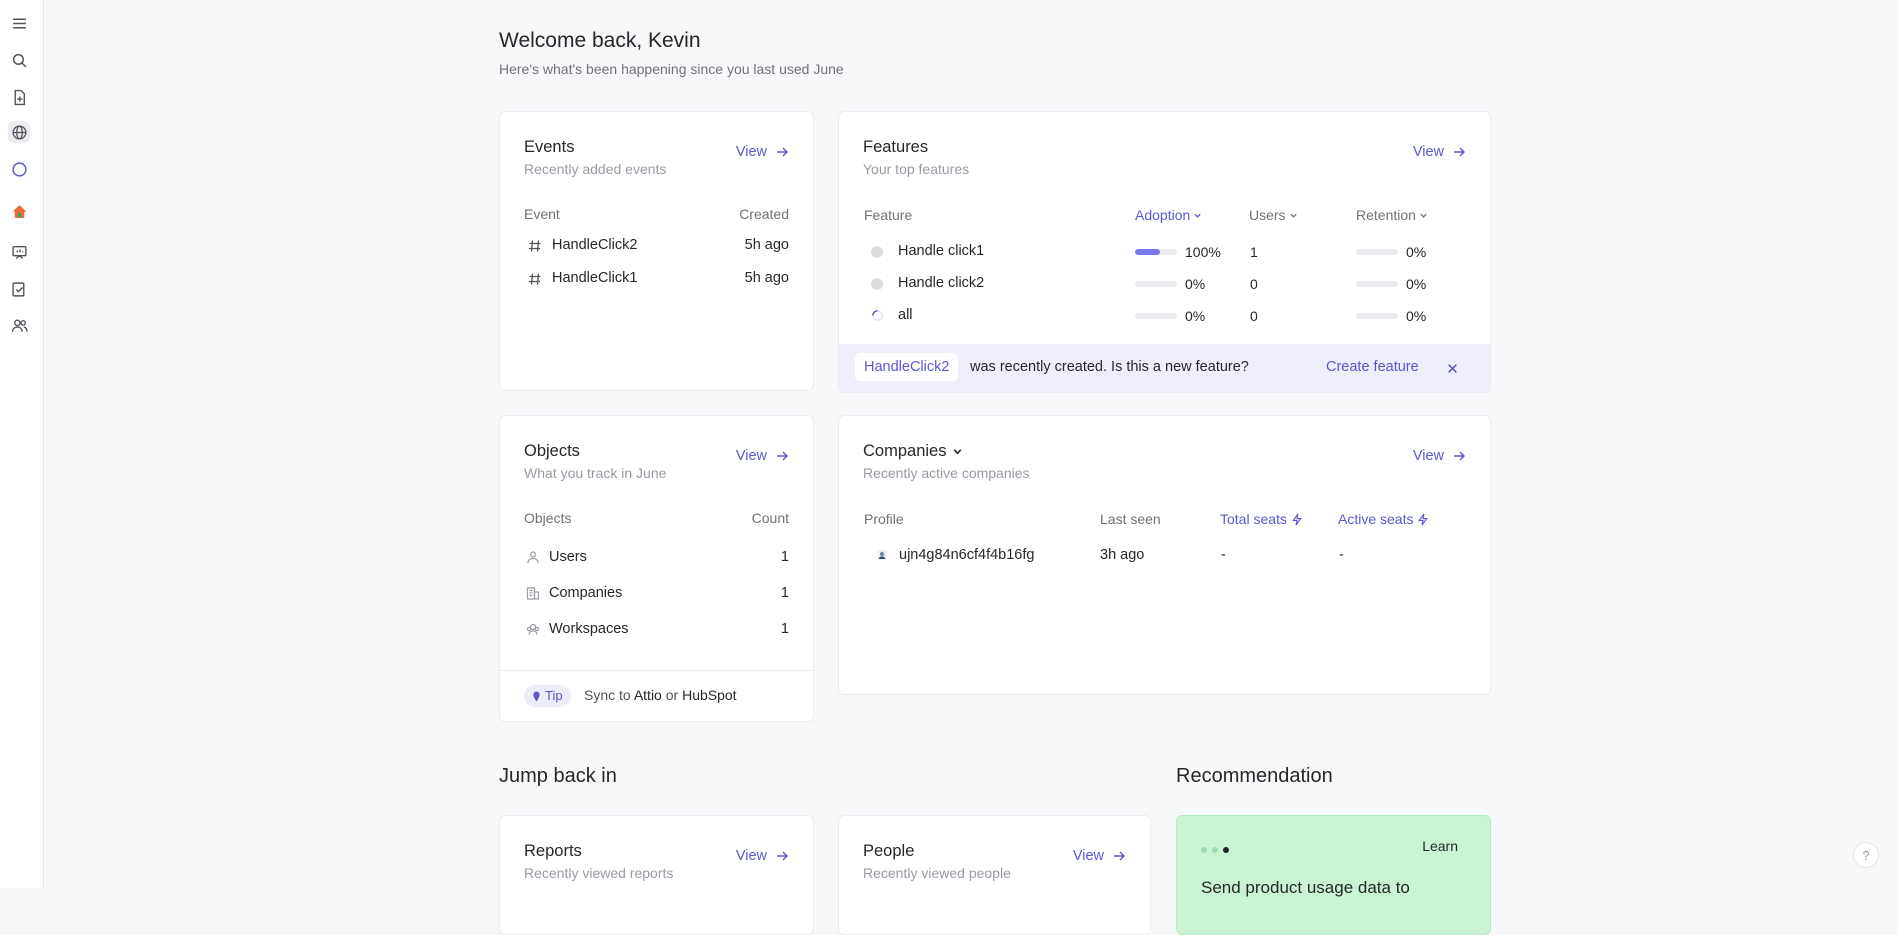 The width and height of the screenshot is (1898, 935). I want to click on hubspot-link: HubSpot, so click(709, 695).